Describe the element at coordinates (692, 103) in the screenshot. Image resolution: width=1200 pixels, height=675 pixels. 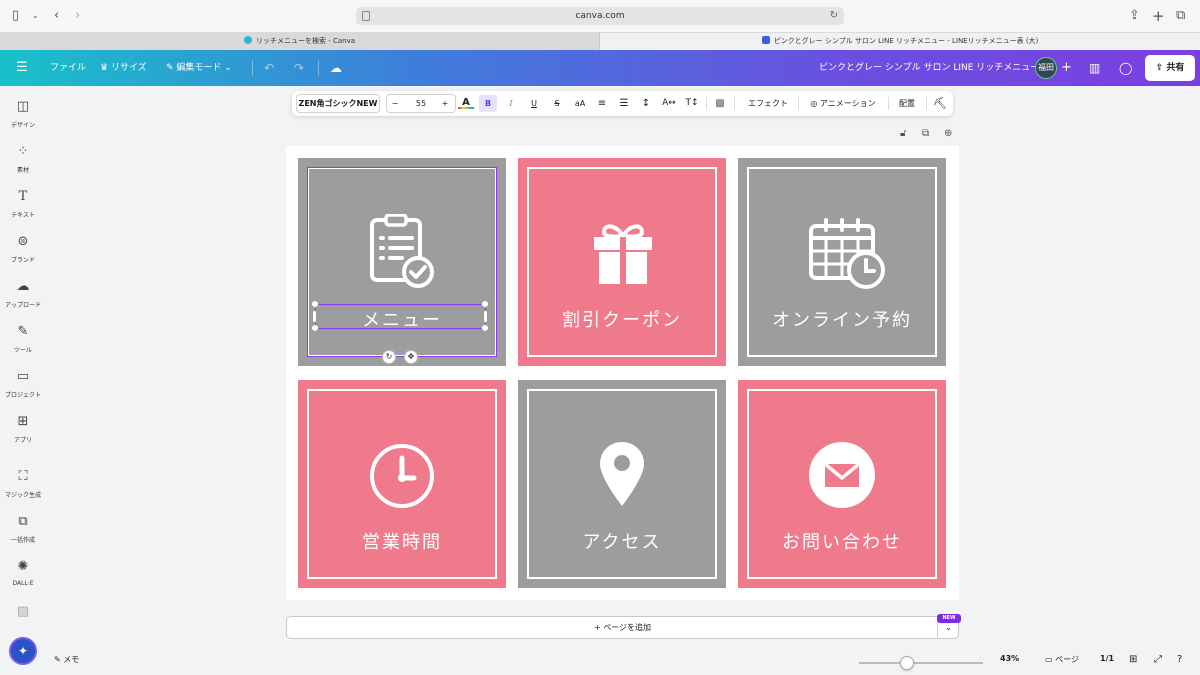
I see `vertical-text-icon: T↕` at that location.